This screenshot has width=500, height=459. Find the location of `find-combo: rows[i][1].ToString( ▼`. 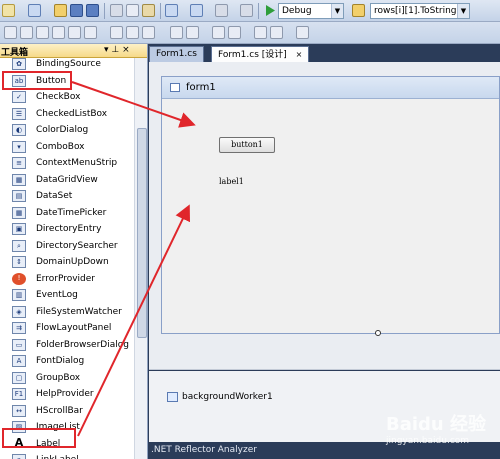

find-combo: rows[i][1].ToString( ▼ is located at coordinates (420, 11).